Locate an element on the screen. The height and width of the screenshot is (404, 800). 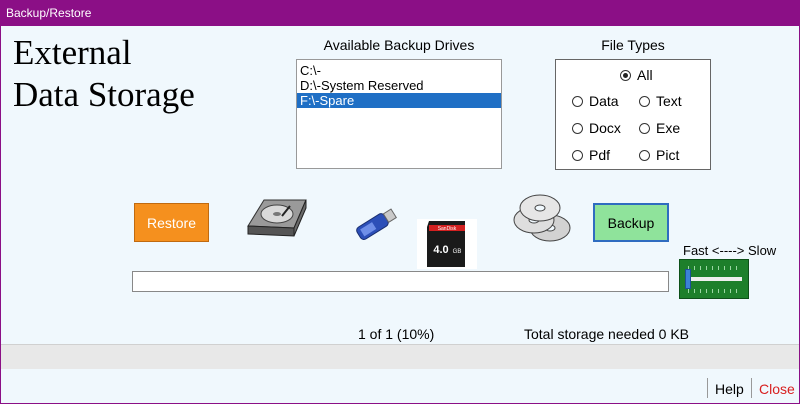
title-bar: Backup/Restore is located at coordinates (400, 13).